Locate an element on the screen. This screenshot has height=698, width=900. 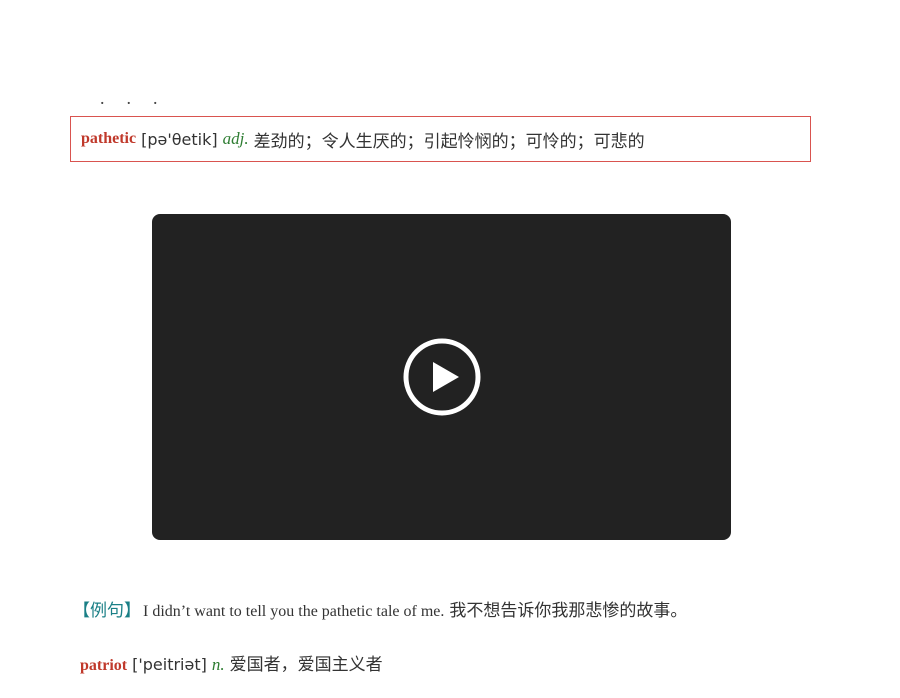
play-icon is located at coordinates (442, 377).